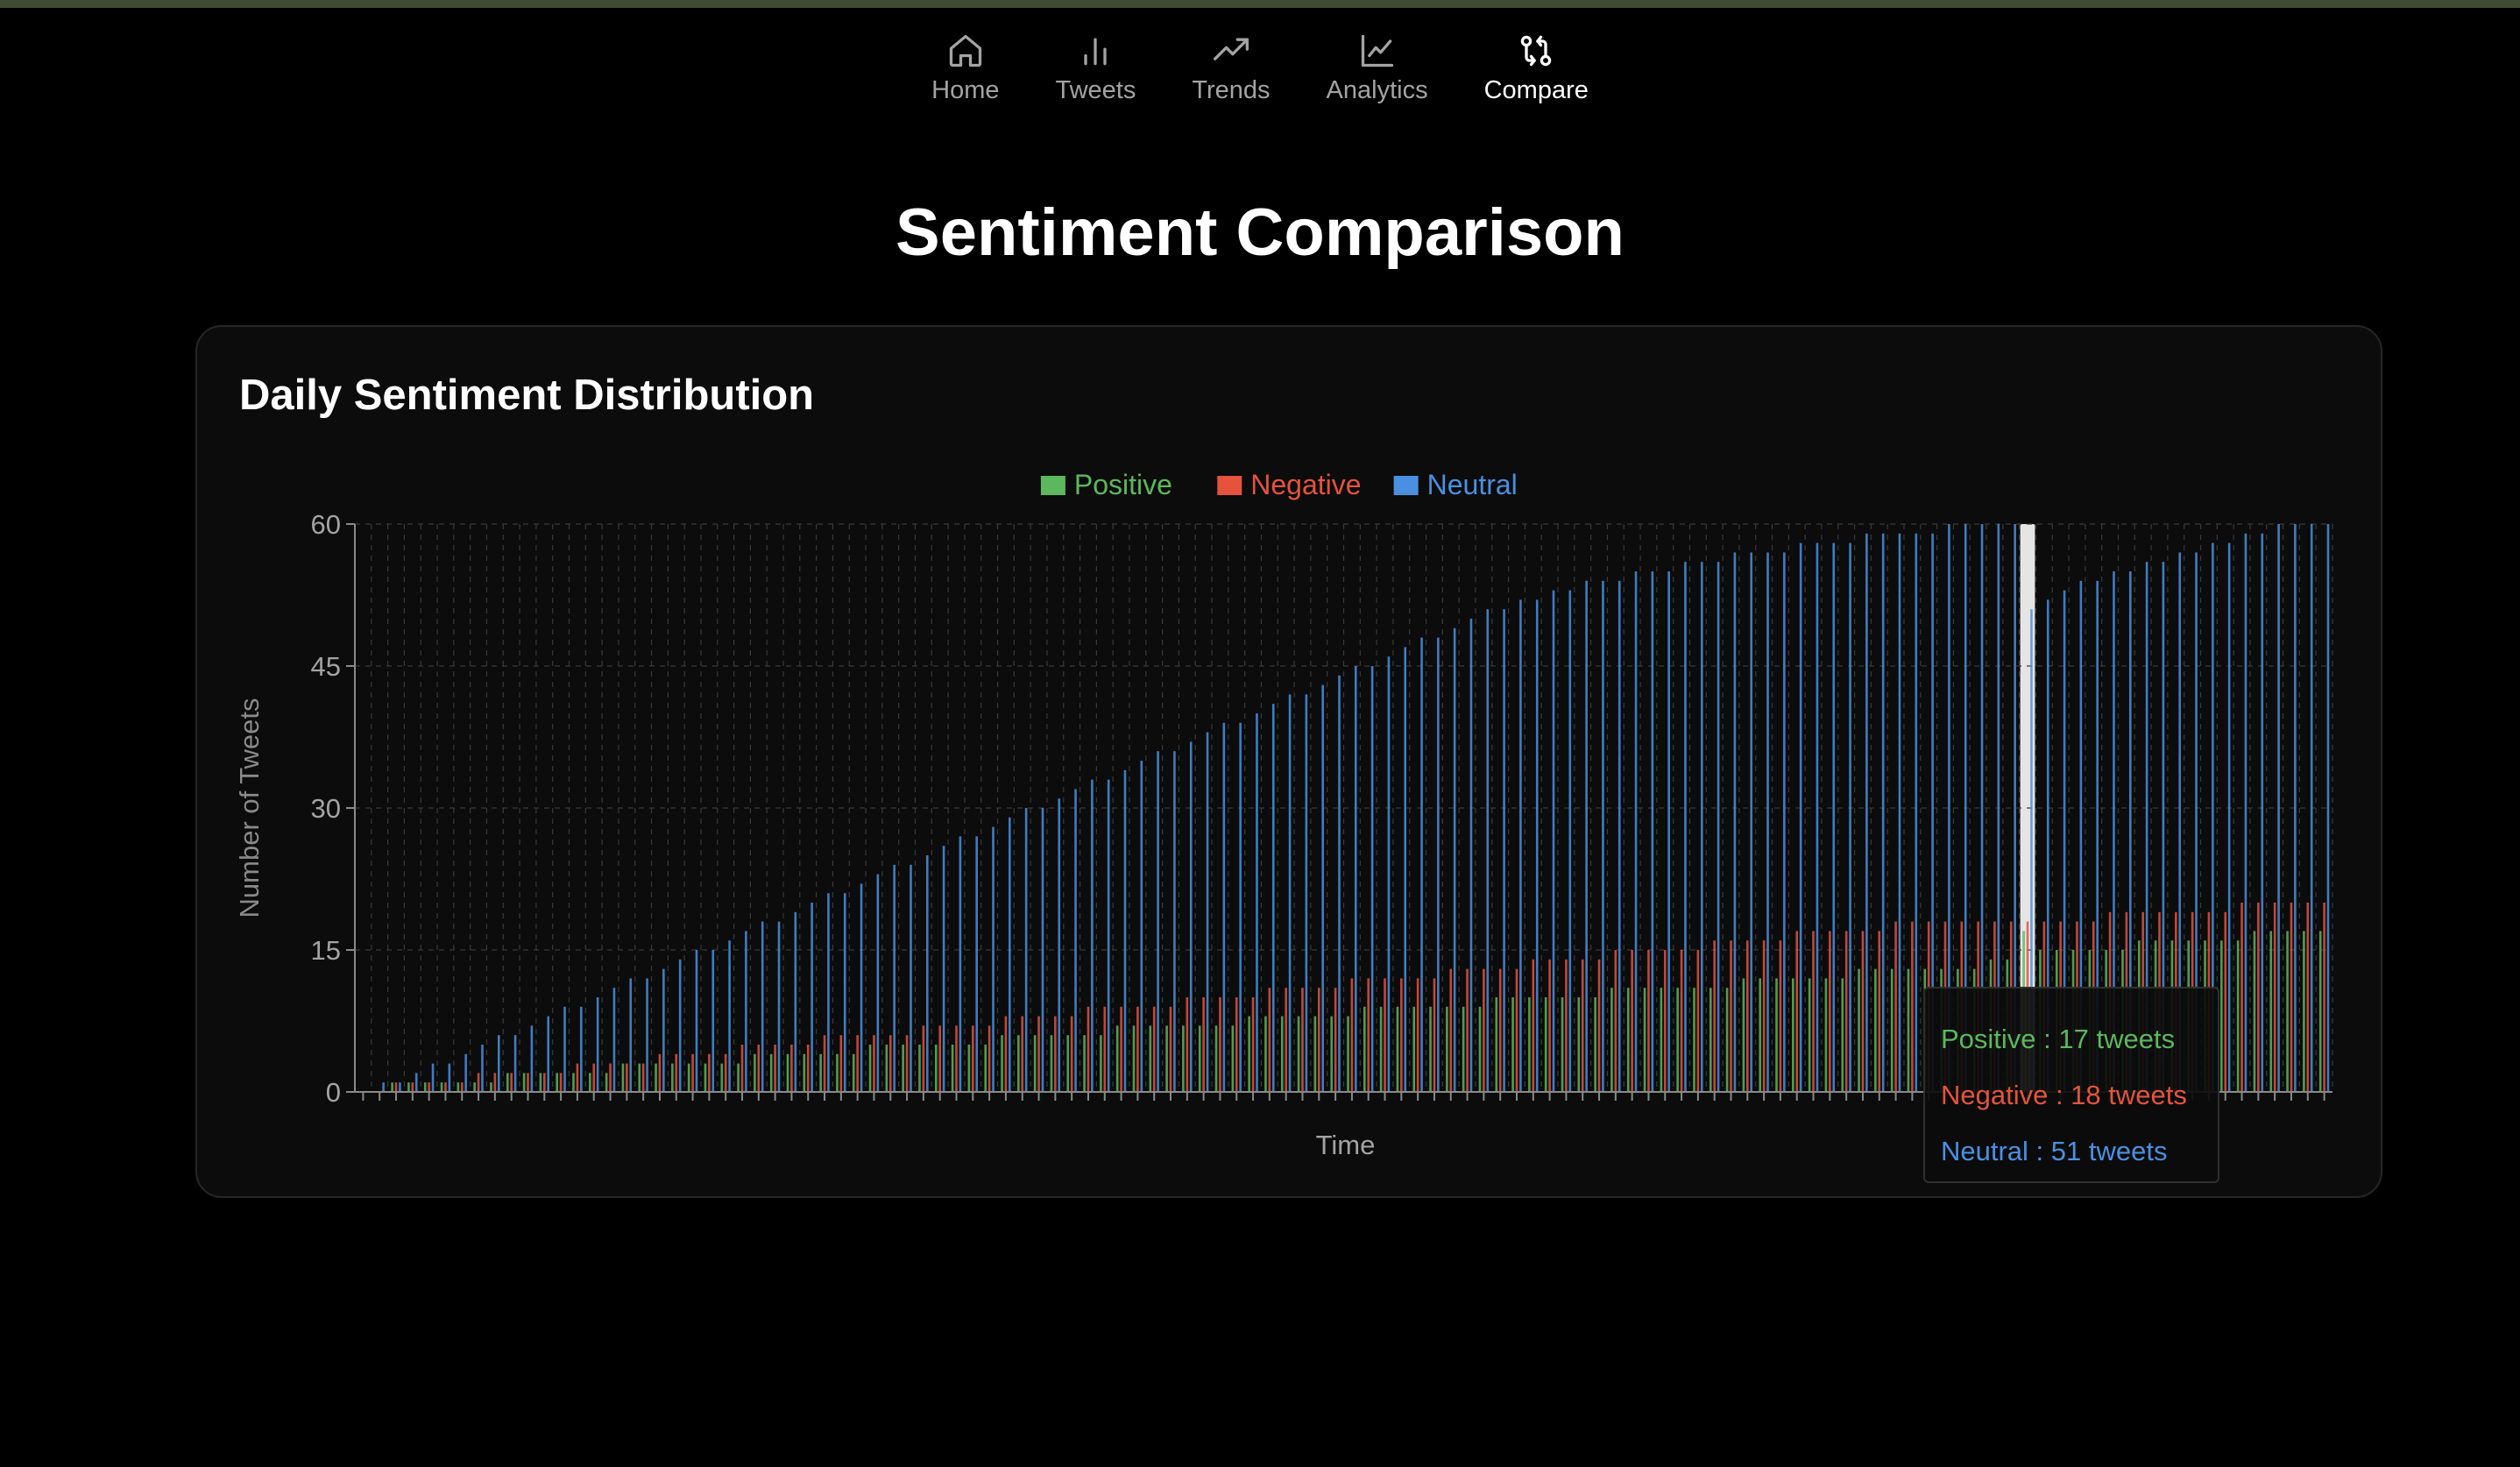 The image size is (2520, 1467). What do you see at coordinates (1095, 90) in the screenshot?
I see `nav-label-tweets: Tweets` at bounding box center [1095, 90].